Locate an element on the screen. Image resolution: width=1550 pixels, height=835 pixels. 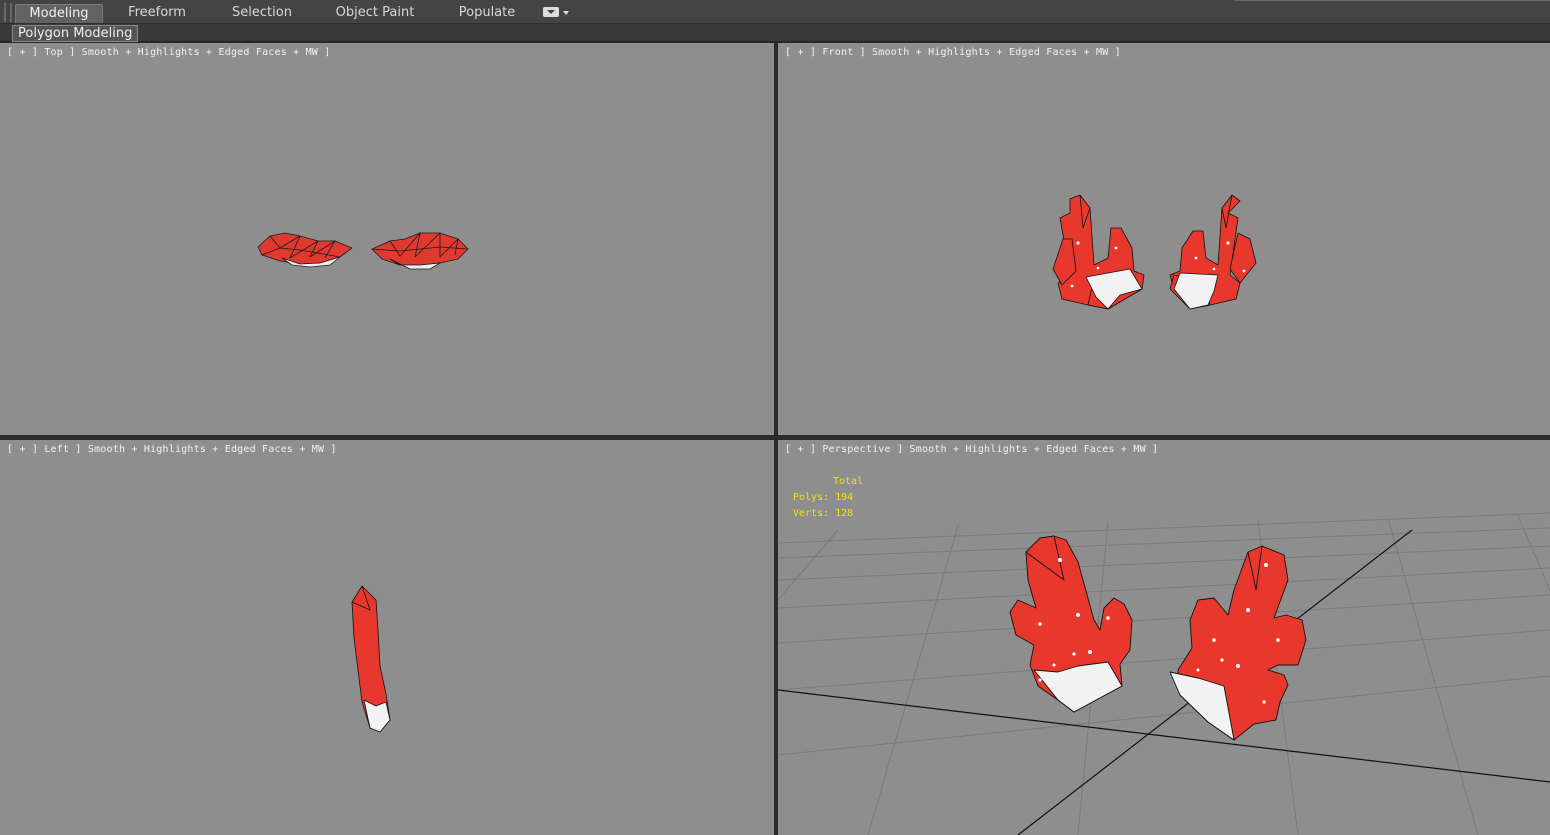
tab-freeform: Freeform is located at coordinates (157, 13).